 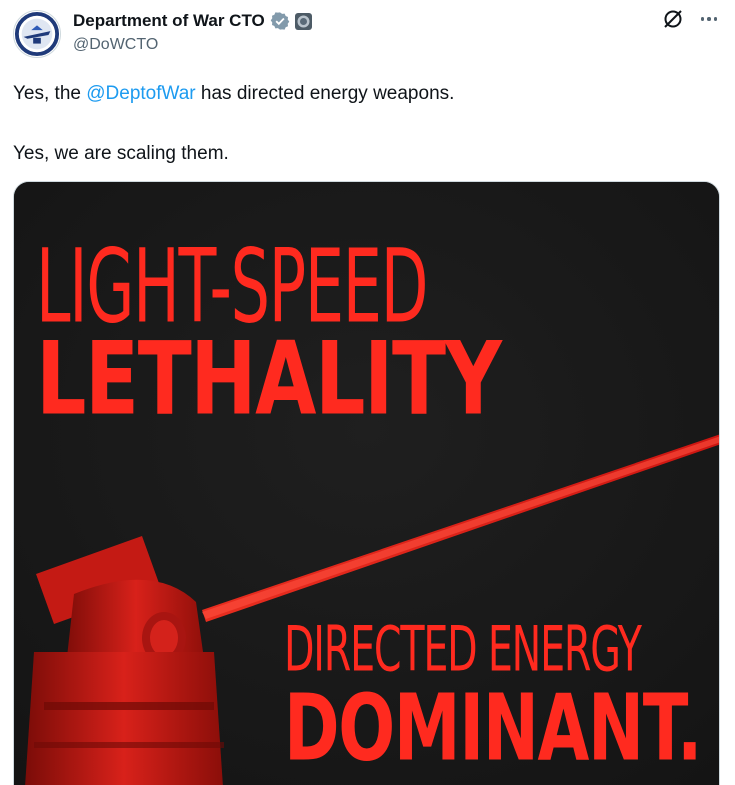 I want to click on verified-badge-icon, so click(x=280, y=21).